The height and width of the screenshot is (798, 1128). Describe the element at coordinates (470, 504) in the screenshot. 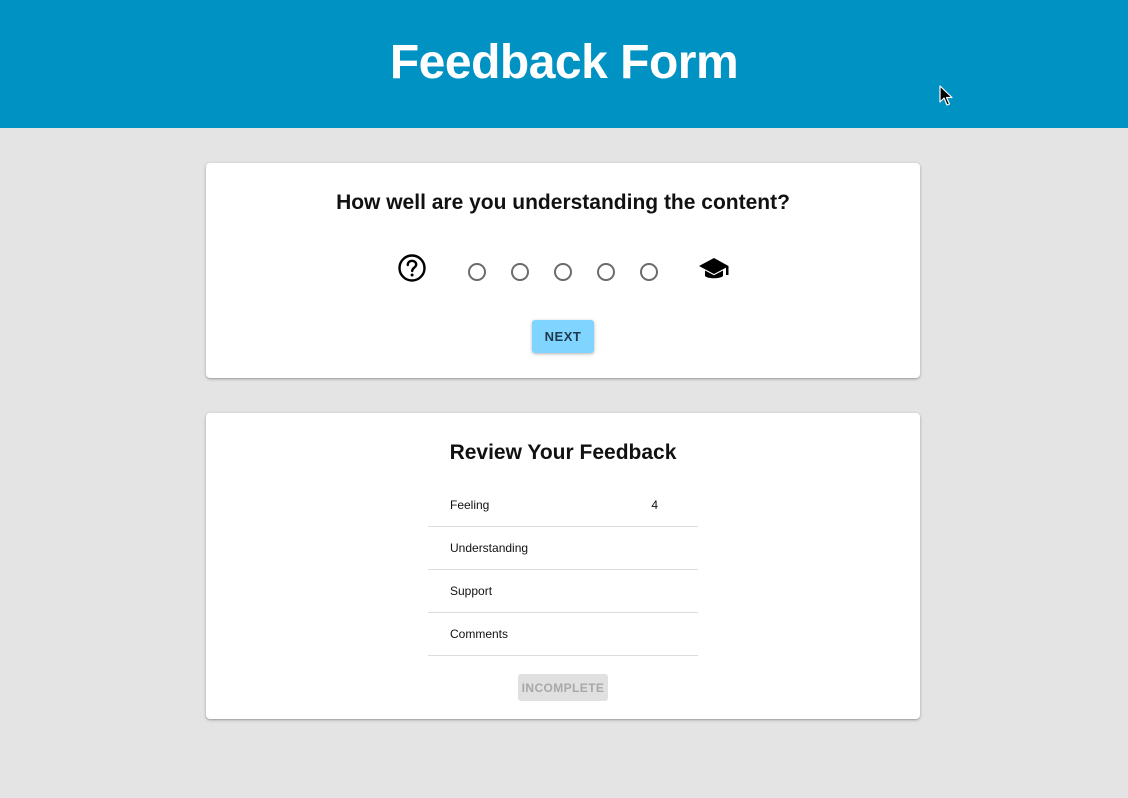

I see `review-row-label: Feeling` at that location.